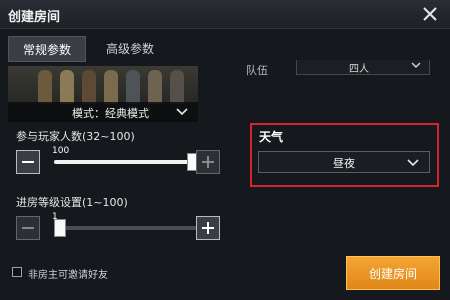 The image size is (450, 300). Describe the element at coordinates (103, 94) in the screenshot. I see `mode-banner: 模式：经典模式` at that location.